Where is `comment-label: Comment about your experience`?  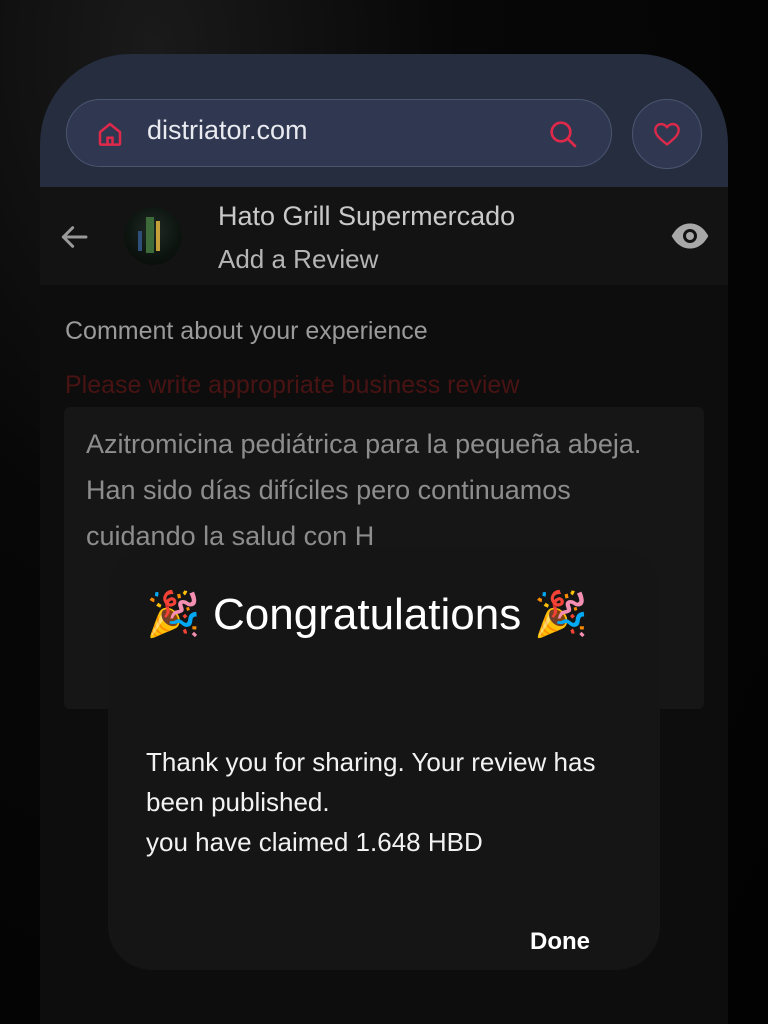
comment-label: Comment about your experience is located at coordinates (246, 331).